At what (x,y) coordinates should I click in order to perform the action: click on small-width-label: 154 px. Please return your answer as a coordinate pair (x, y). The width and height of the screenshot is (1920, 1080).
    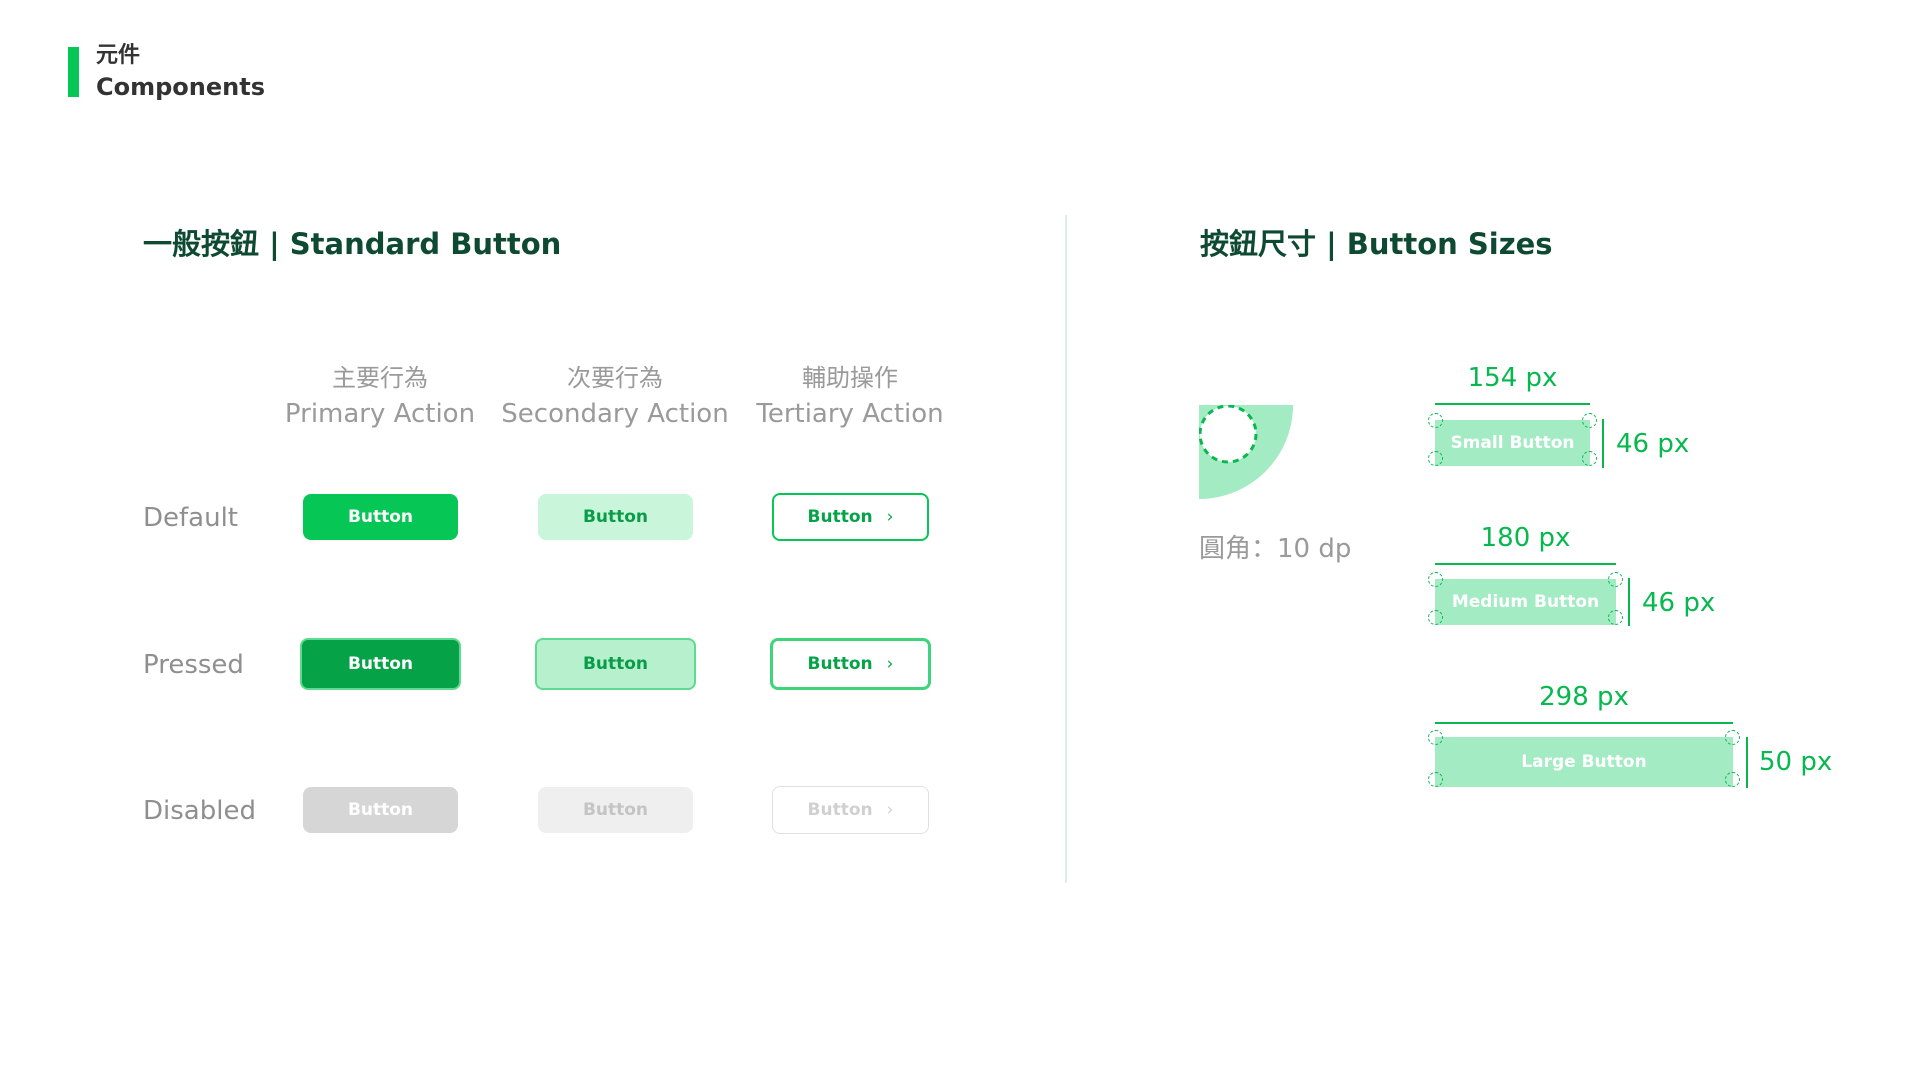
    Looking at the image, I should click on (1512, 378).